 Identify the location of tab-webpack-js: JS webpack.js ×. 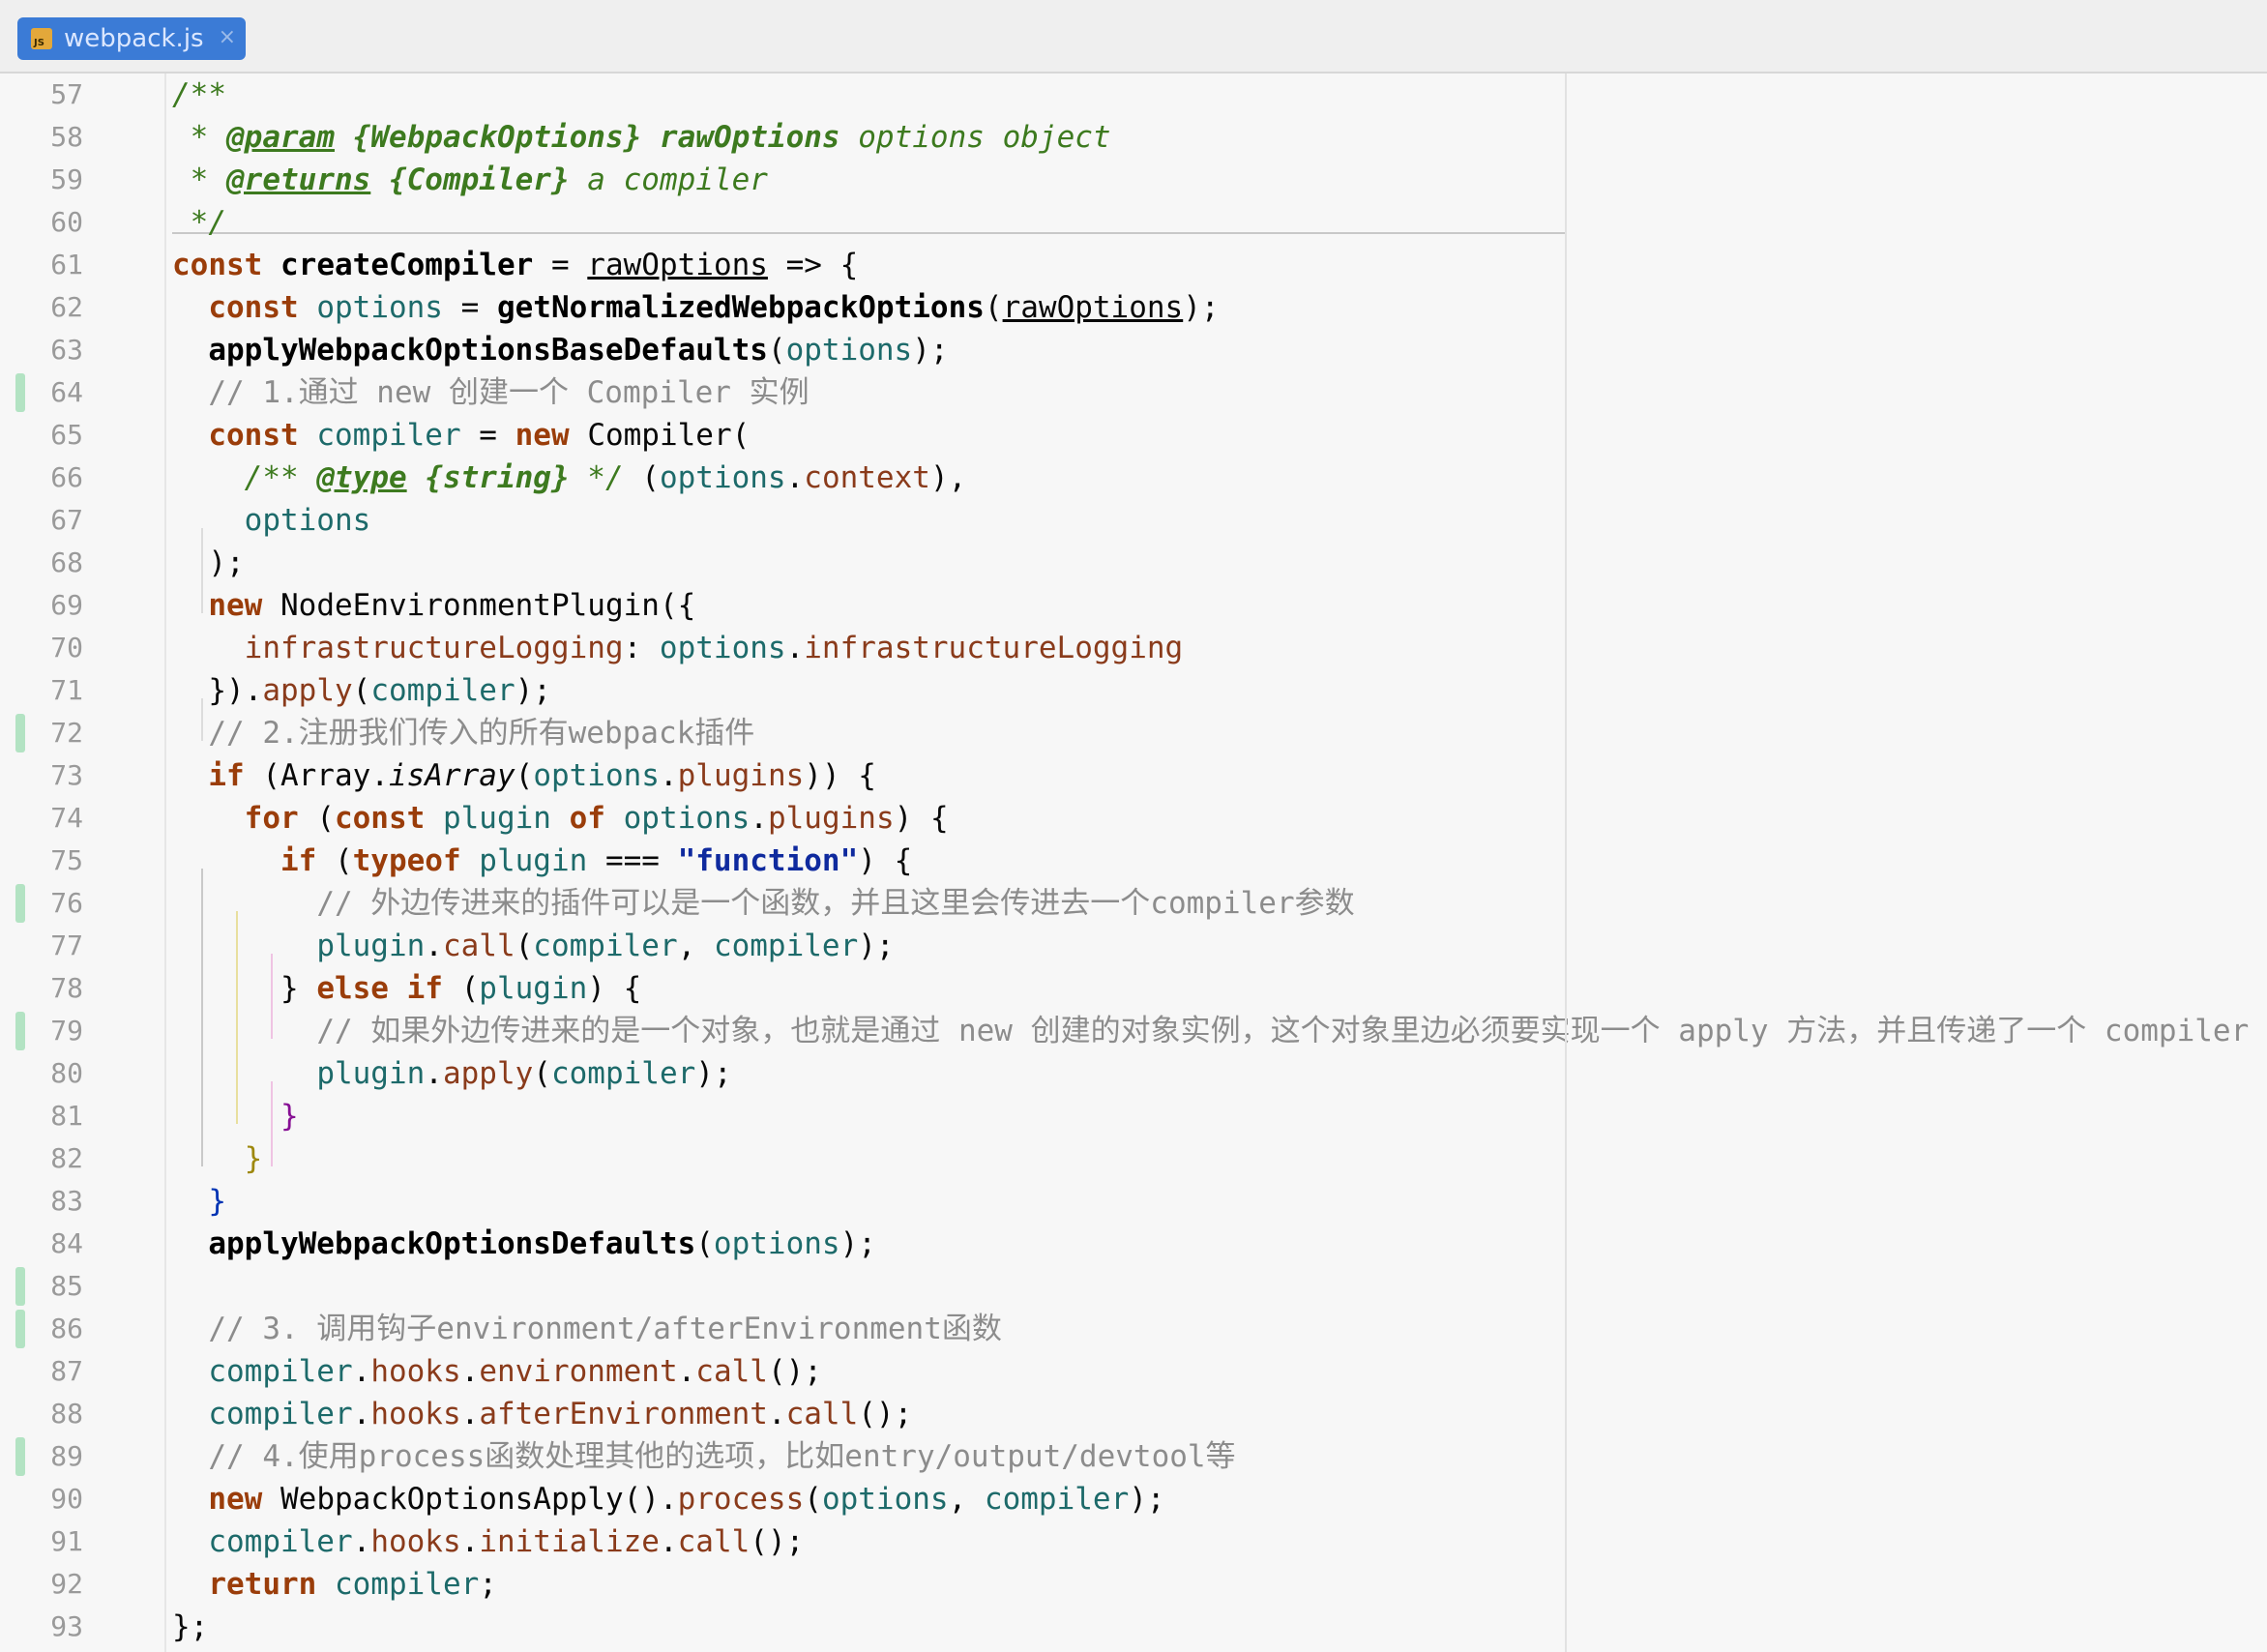
(131, 38).